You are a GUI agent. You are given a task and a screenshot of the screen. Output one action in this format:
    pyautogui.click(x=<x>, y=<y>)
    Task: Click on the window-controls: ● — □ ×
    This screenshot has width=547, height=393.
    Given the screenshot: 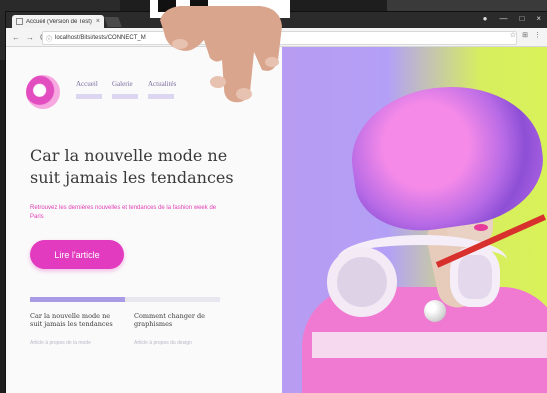 What is the action you would take?
    pyautogui.click(x=512, y=18)
    